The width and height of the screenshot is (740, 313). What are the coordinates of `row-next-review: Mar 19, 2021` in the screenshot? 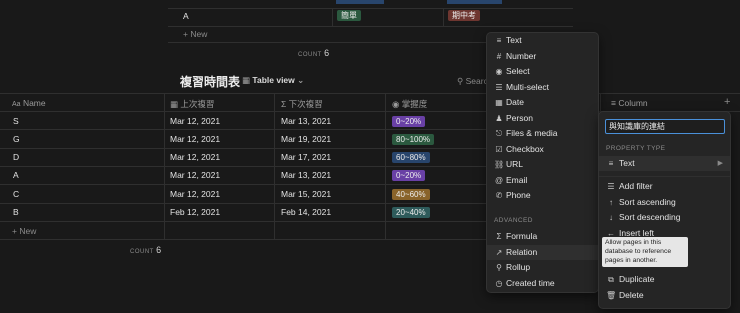 It's located at (306, 139).